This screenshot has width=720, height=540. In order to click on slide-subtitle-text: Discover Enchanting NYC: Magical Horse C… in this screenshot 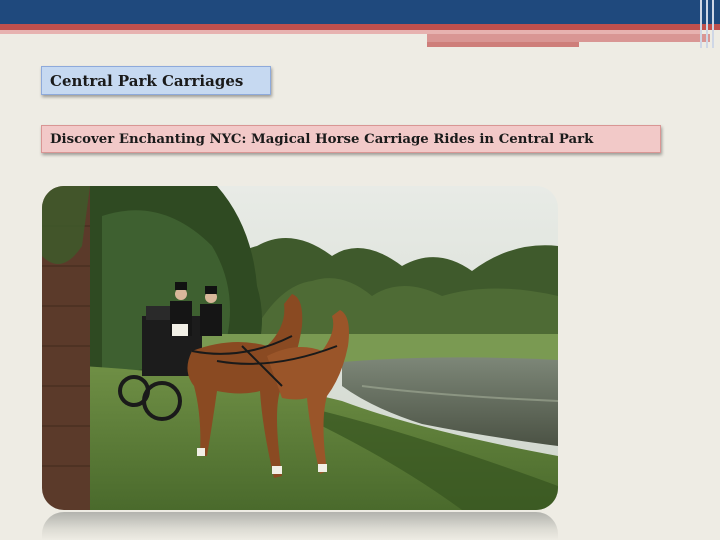, I will do `click(322, 139)`.